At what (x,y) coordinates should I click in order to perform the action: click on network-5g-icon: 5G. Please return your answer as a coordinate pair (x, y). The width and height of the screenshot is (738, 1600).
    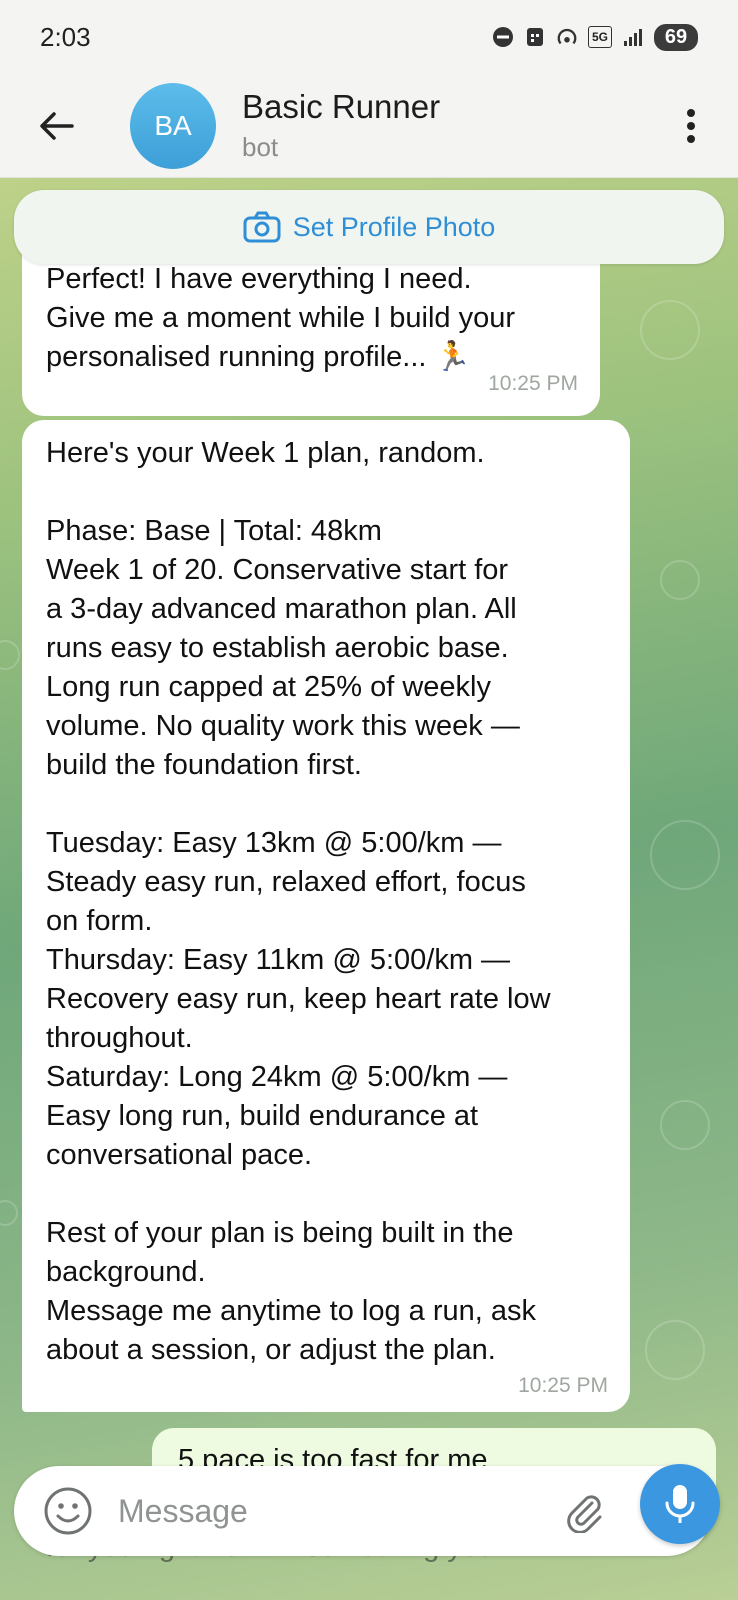
    Looking at the image, I should click on (600, 37).